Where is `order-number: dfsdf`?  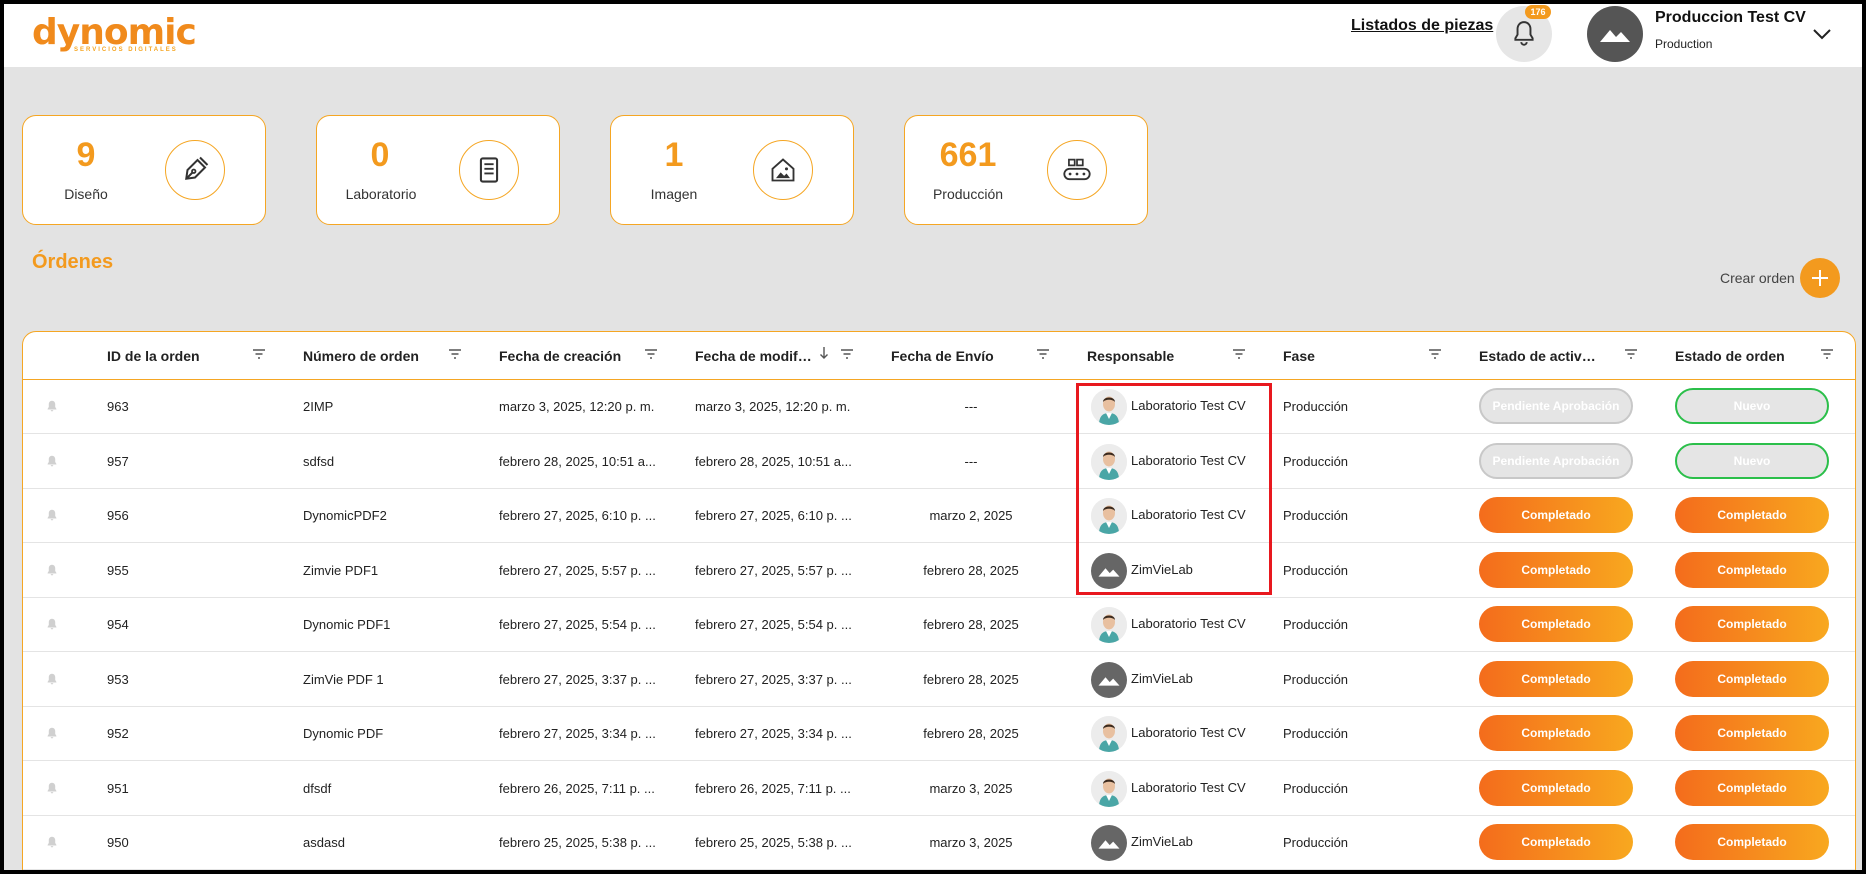 order-number: dfsdf is located at coordinates (393, 788).